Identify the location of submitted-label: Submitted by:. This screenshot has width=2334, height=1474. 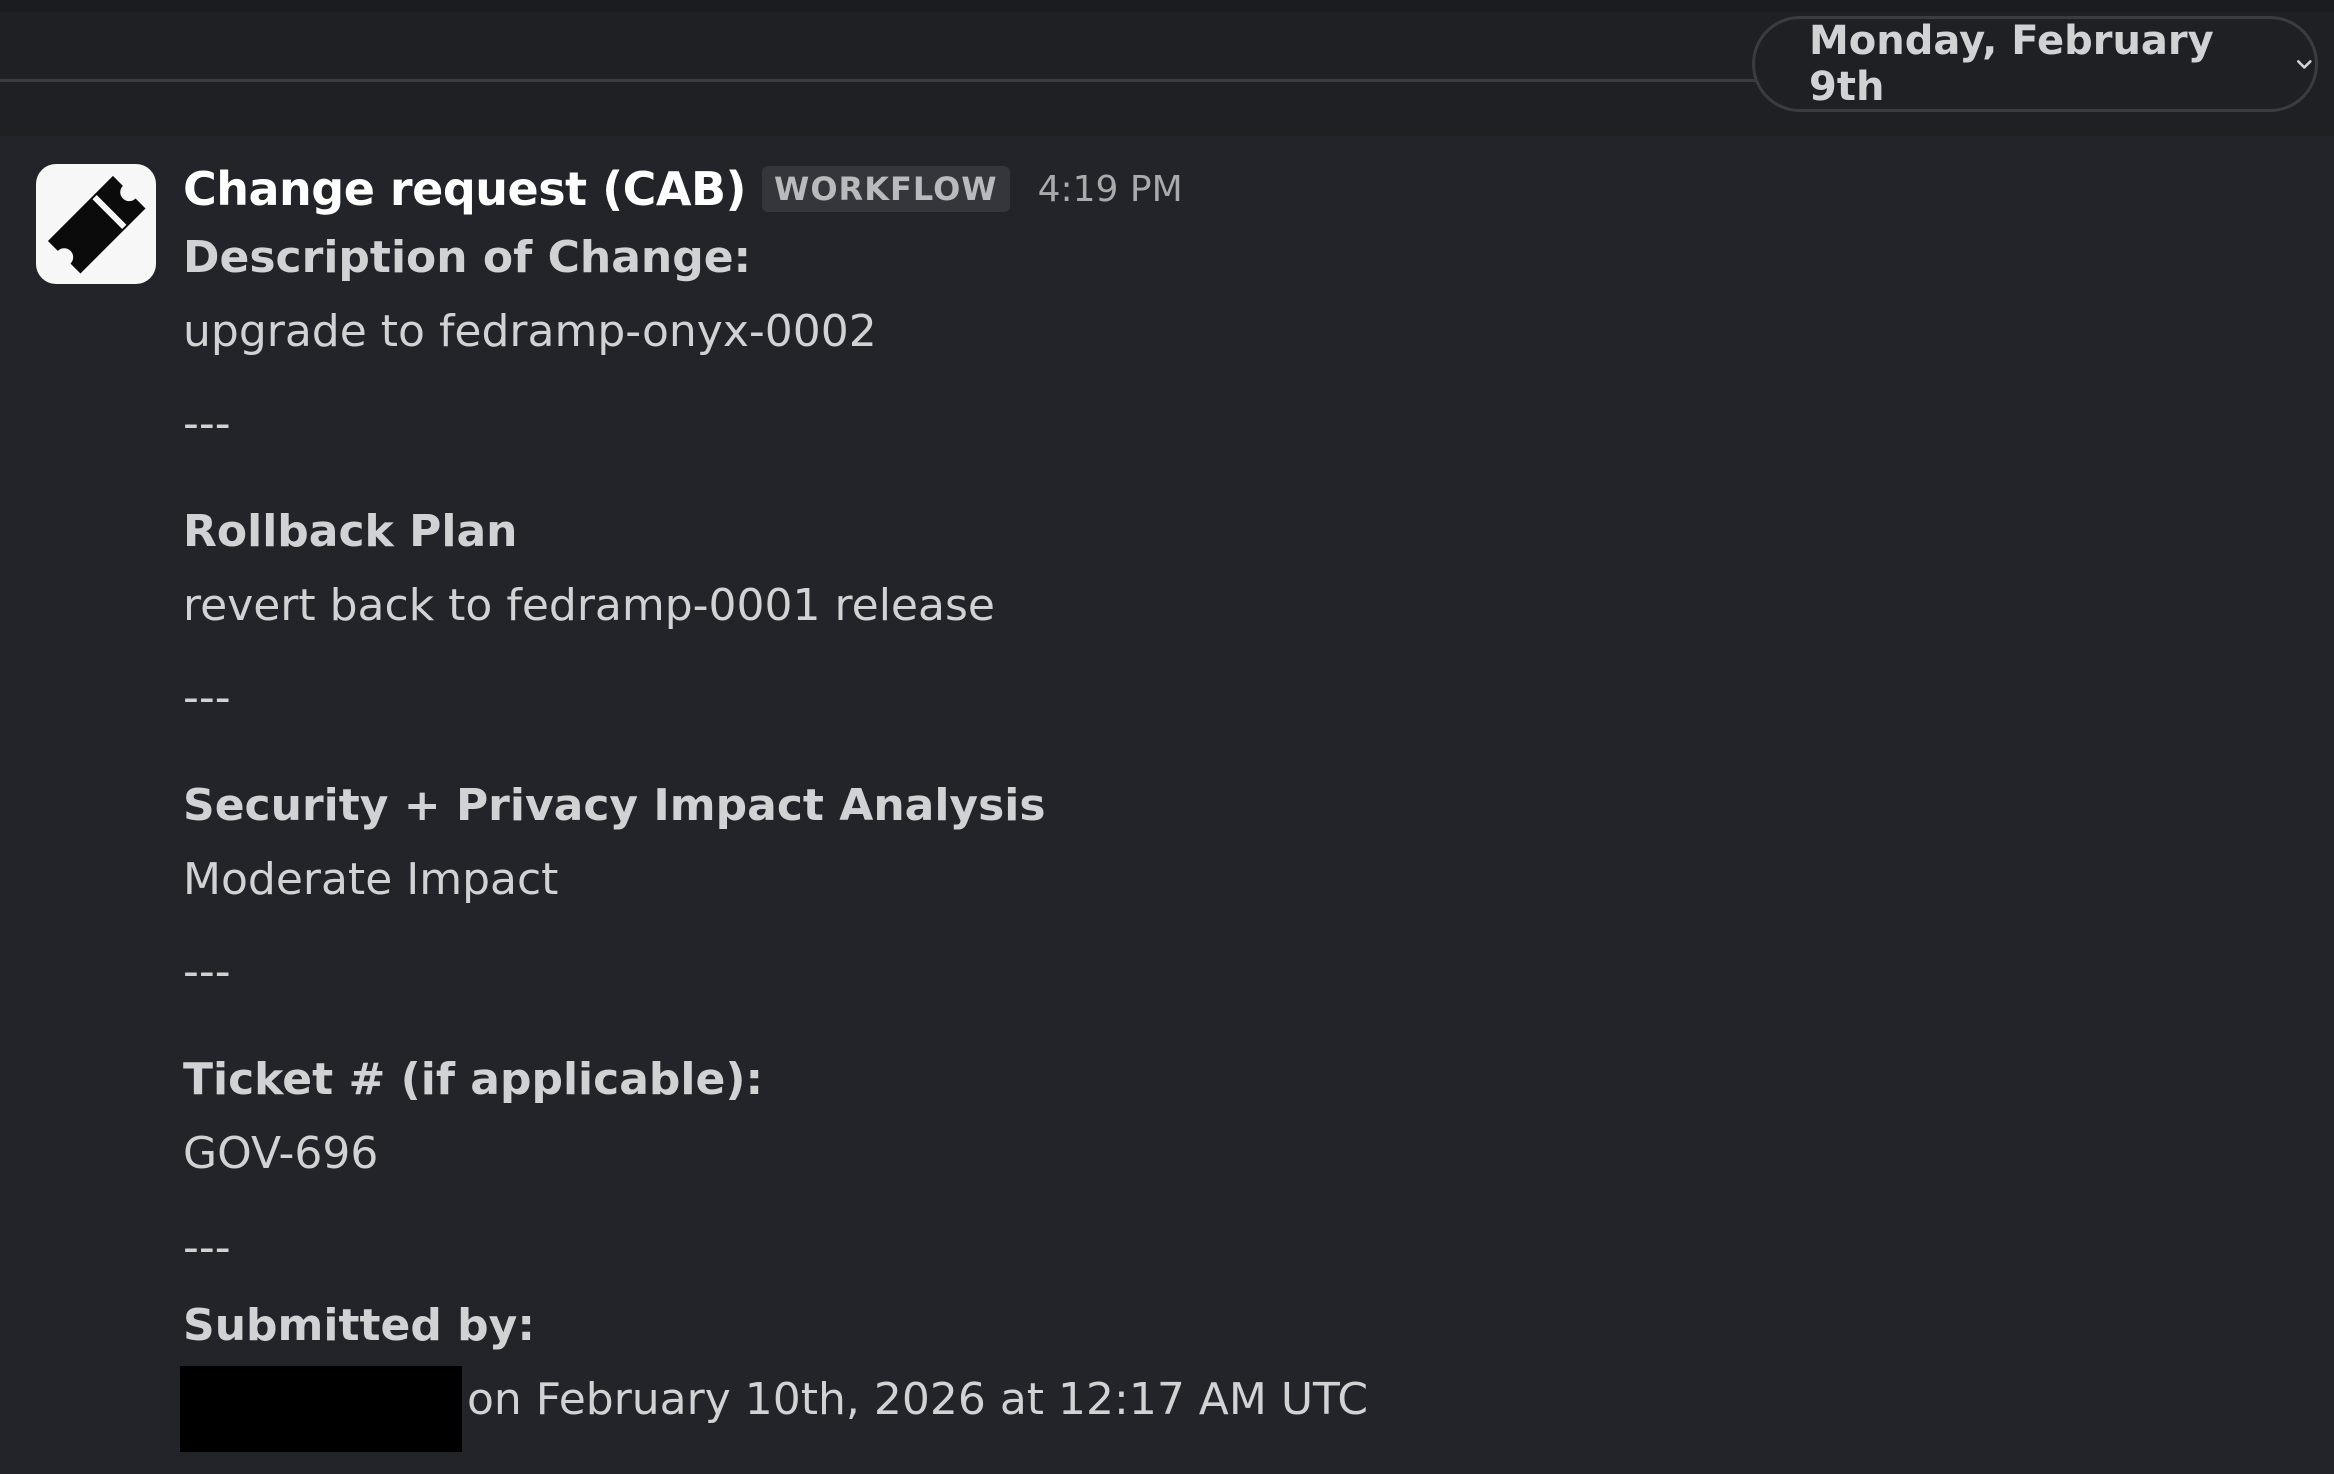
(359, 1325).